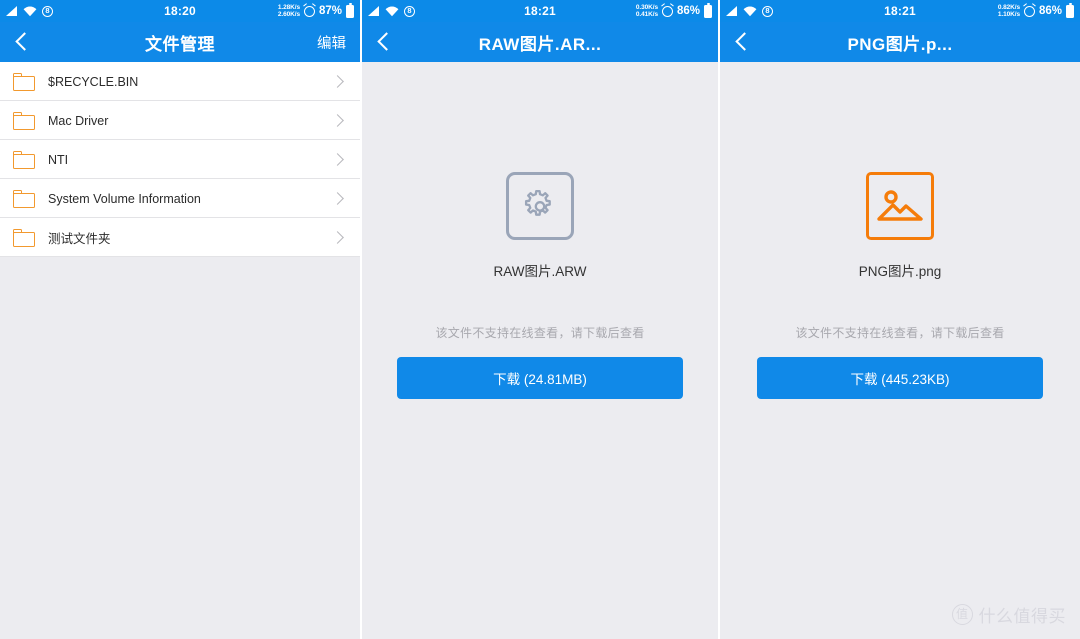 Image resolution: width=1080 pixels, height=639 pixels. I want to click on status-bar: 8 18:20 1.28K/s 2.60K/s 87%, so click(180, 11).